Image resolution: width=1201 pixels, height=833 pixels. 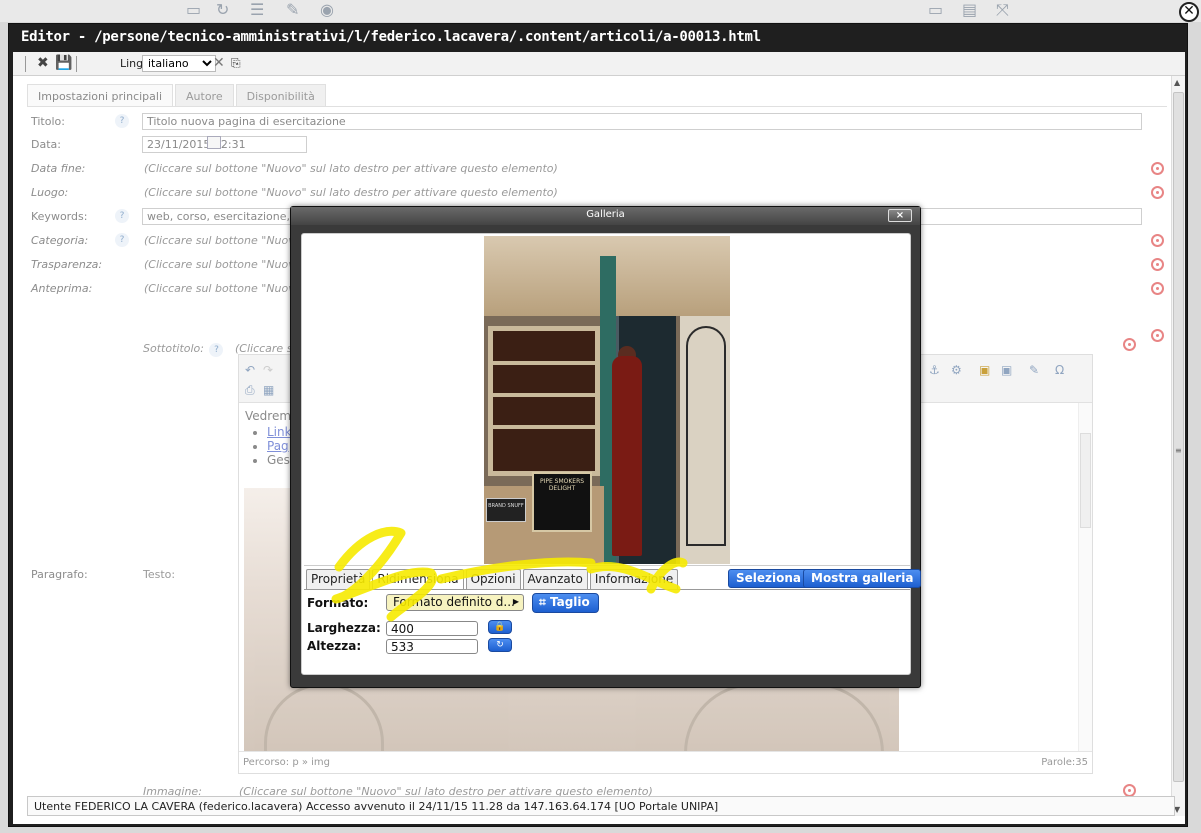 I want to click on photo-arch, so click(x=706, y=436).